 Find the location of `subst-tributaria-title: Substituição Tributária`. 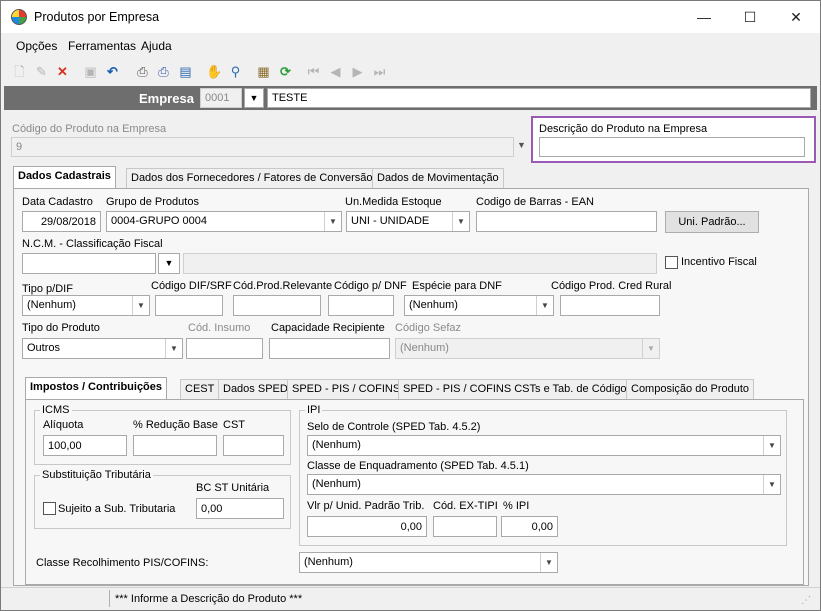

subst-tributaria-title: Substituição Tributária is located at coordinates (96, 475).